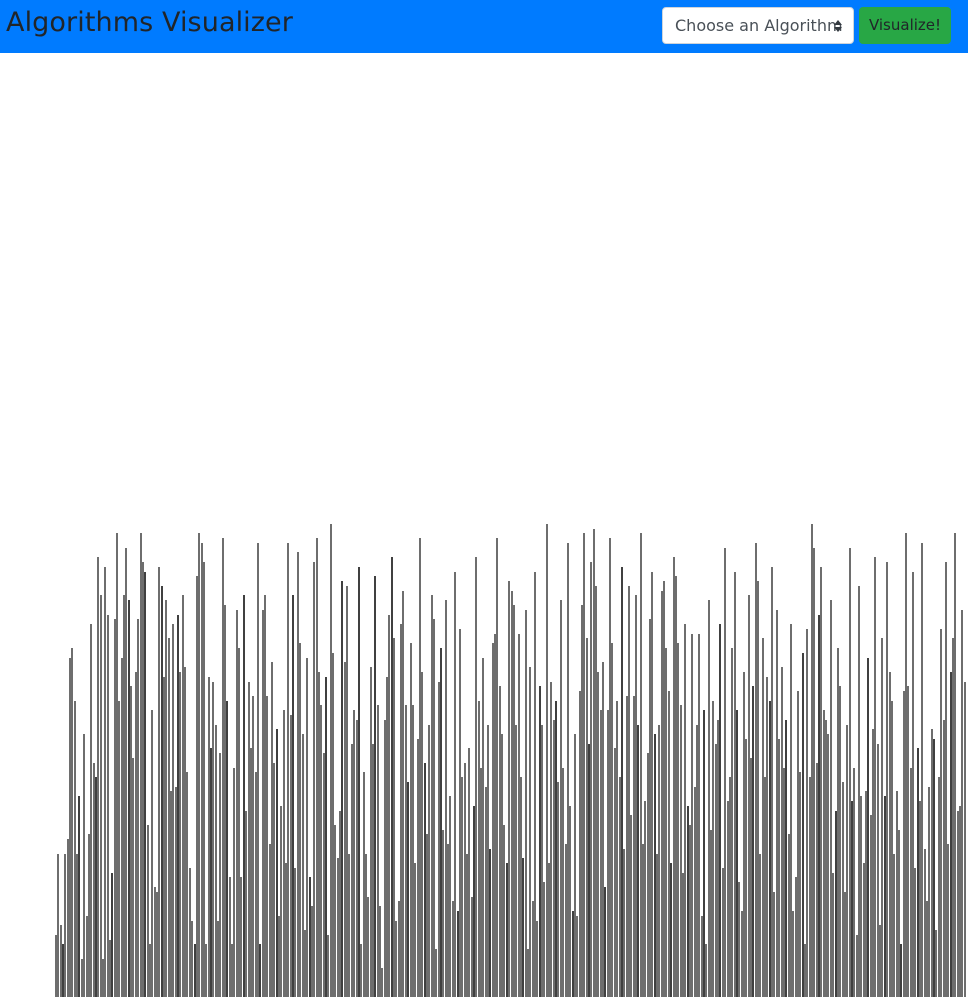 The height and width of the screenshot is (1000, 968). I want to click on algorithm-select-value: Choose an Algorithm, so click(759, 25).